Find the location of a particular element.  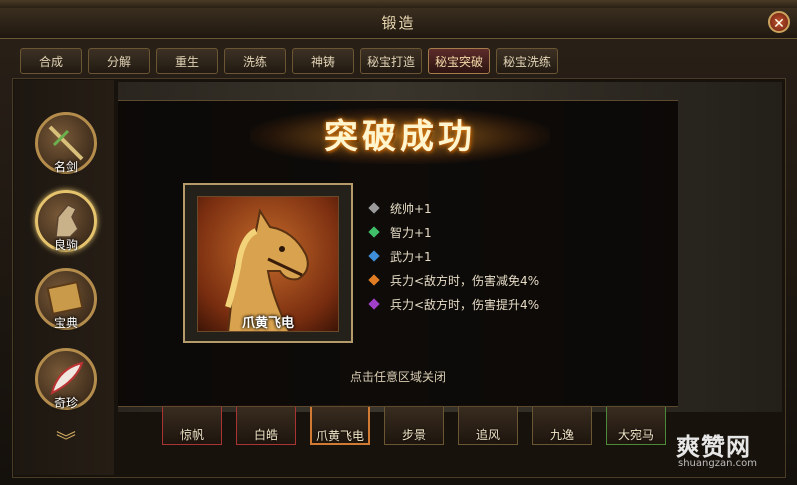

side-nav-treasure: 奇珍 is located at coordinates (66, 379).